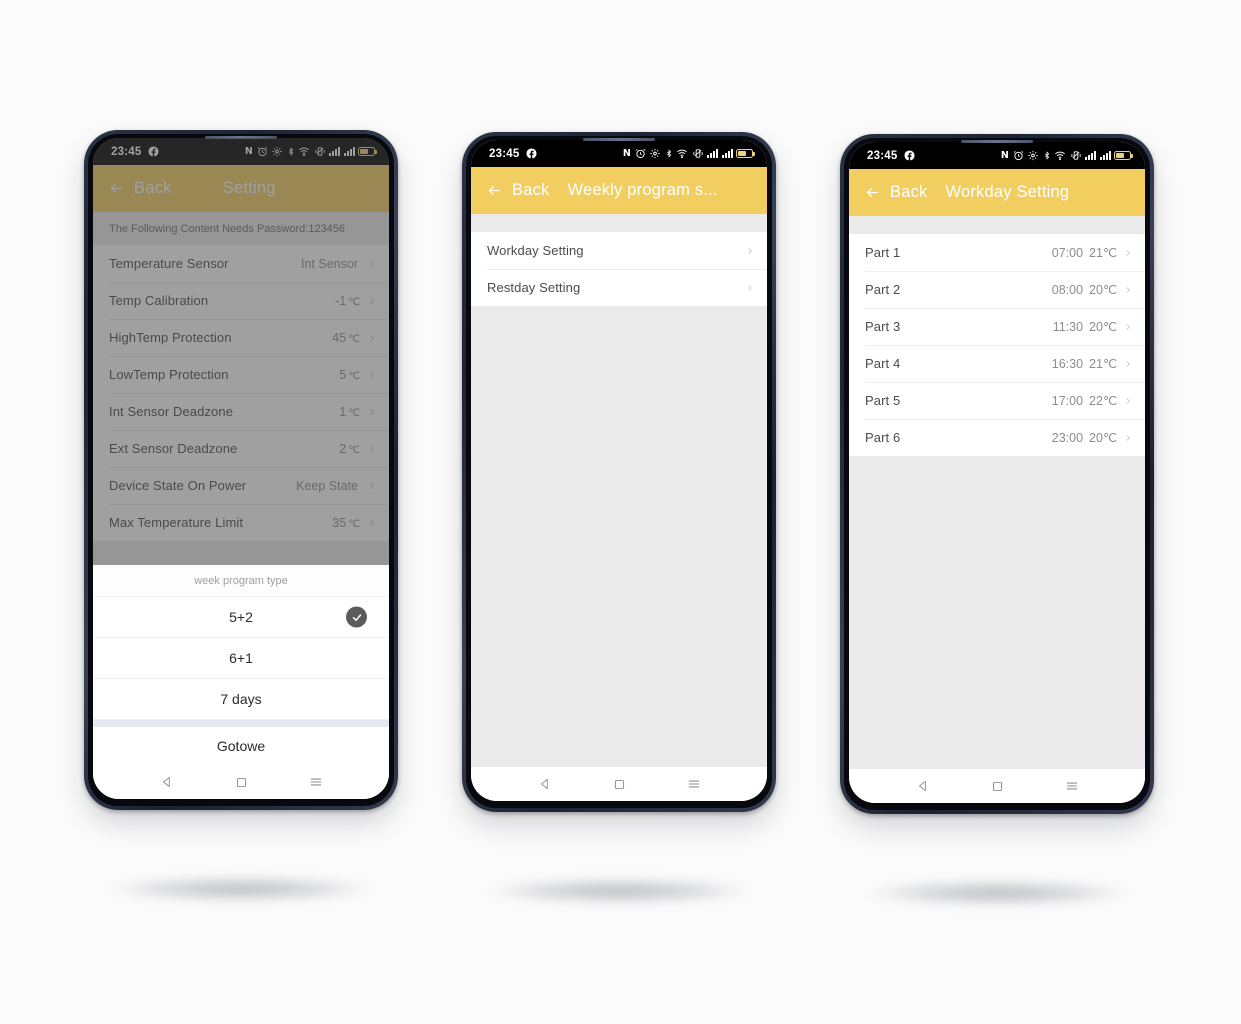 Image resolution: width=1241 pixels, height=1024 pixels. What do you see at coordinates (241, 374) in the screenshot?
I see `settings-row-lowtemp-protection: LowTemp Protection 5 ℃` at bounding box center [241, 374].